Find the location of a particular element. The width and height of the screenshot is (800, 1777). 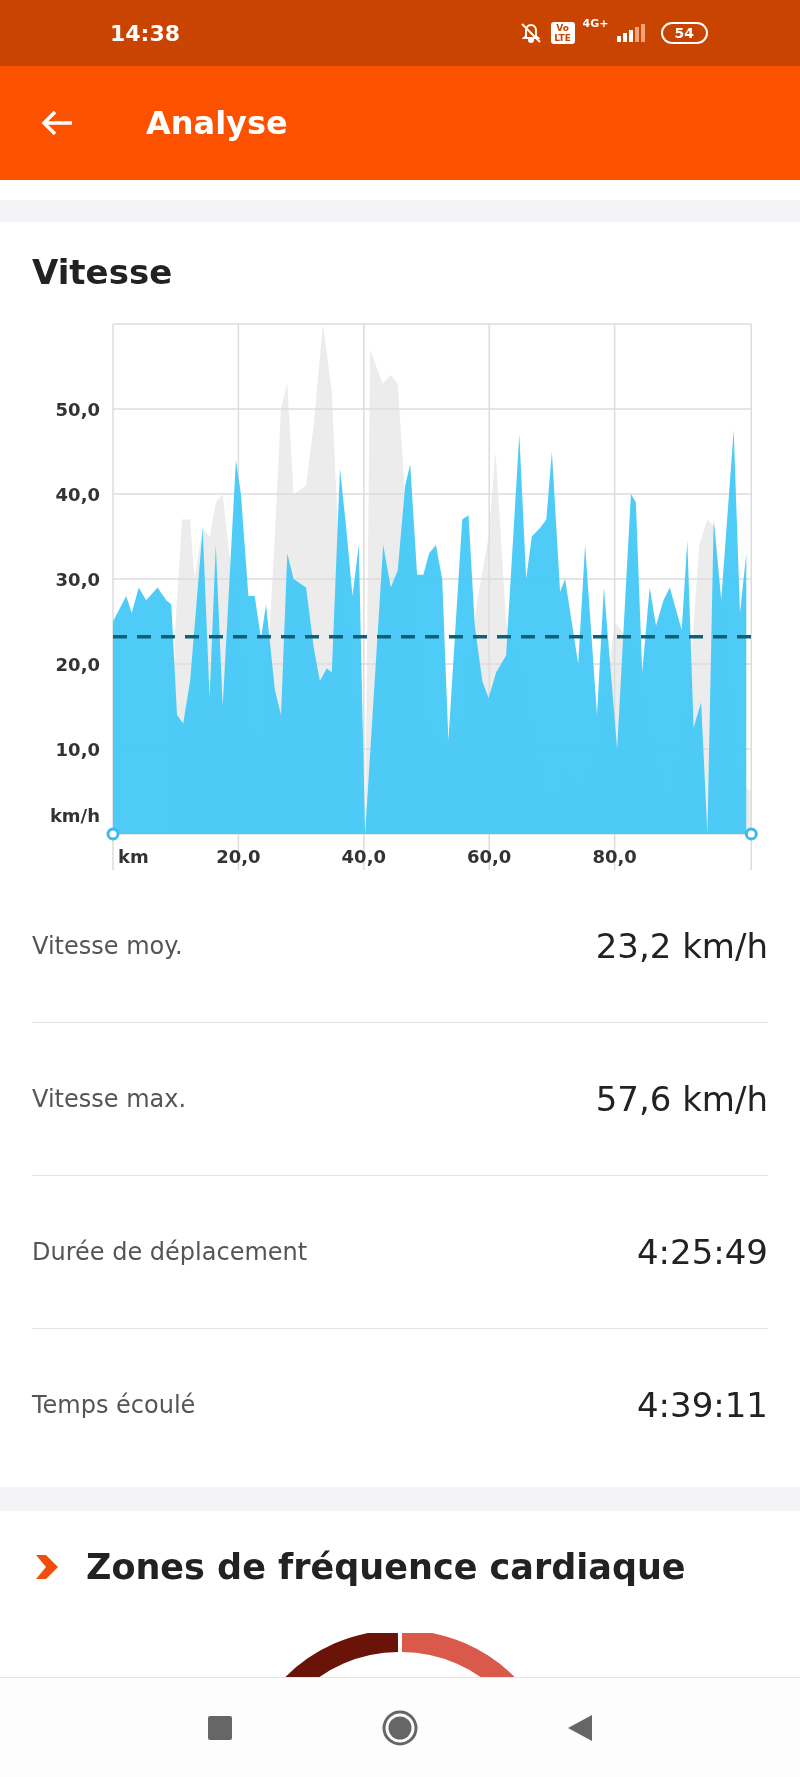

y-tick-label: 20,0 is located at coordinates (77, 664).